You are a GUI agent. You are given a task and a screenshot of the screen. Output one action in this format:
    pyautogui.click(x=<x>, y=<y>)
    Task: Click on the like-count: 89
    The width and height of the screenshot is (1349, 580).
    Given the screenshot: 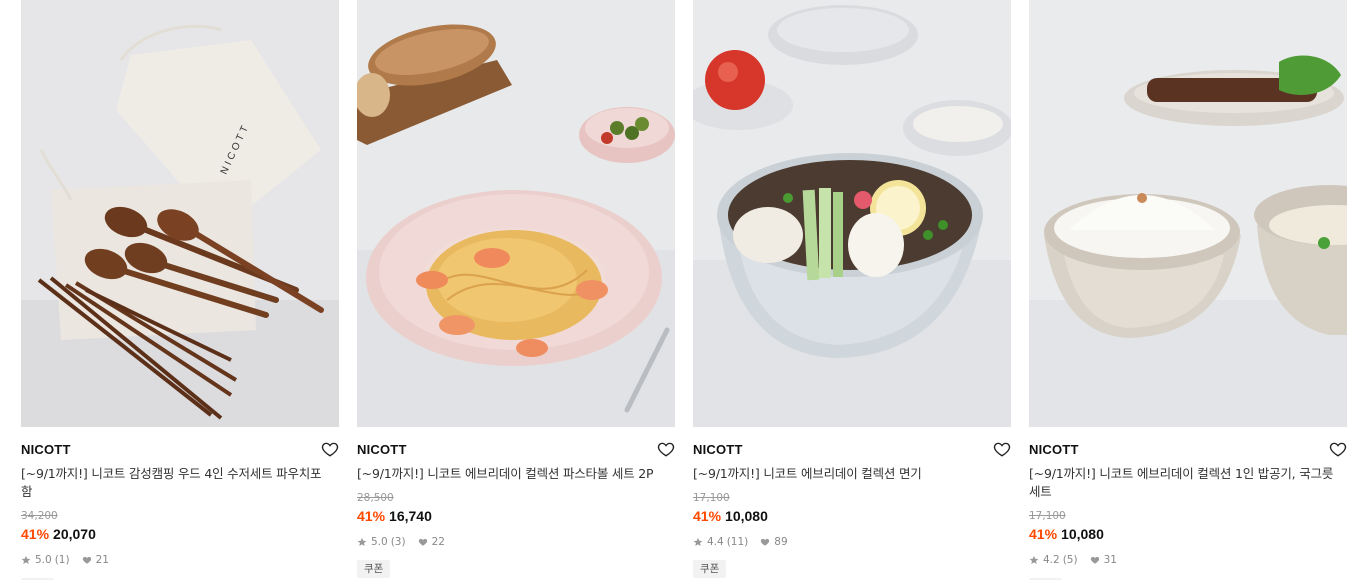 What is the action you would take?
    pyautogui.click(x=781, y=542)
    